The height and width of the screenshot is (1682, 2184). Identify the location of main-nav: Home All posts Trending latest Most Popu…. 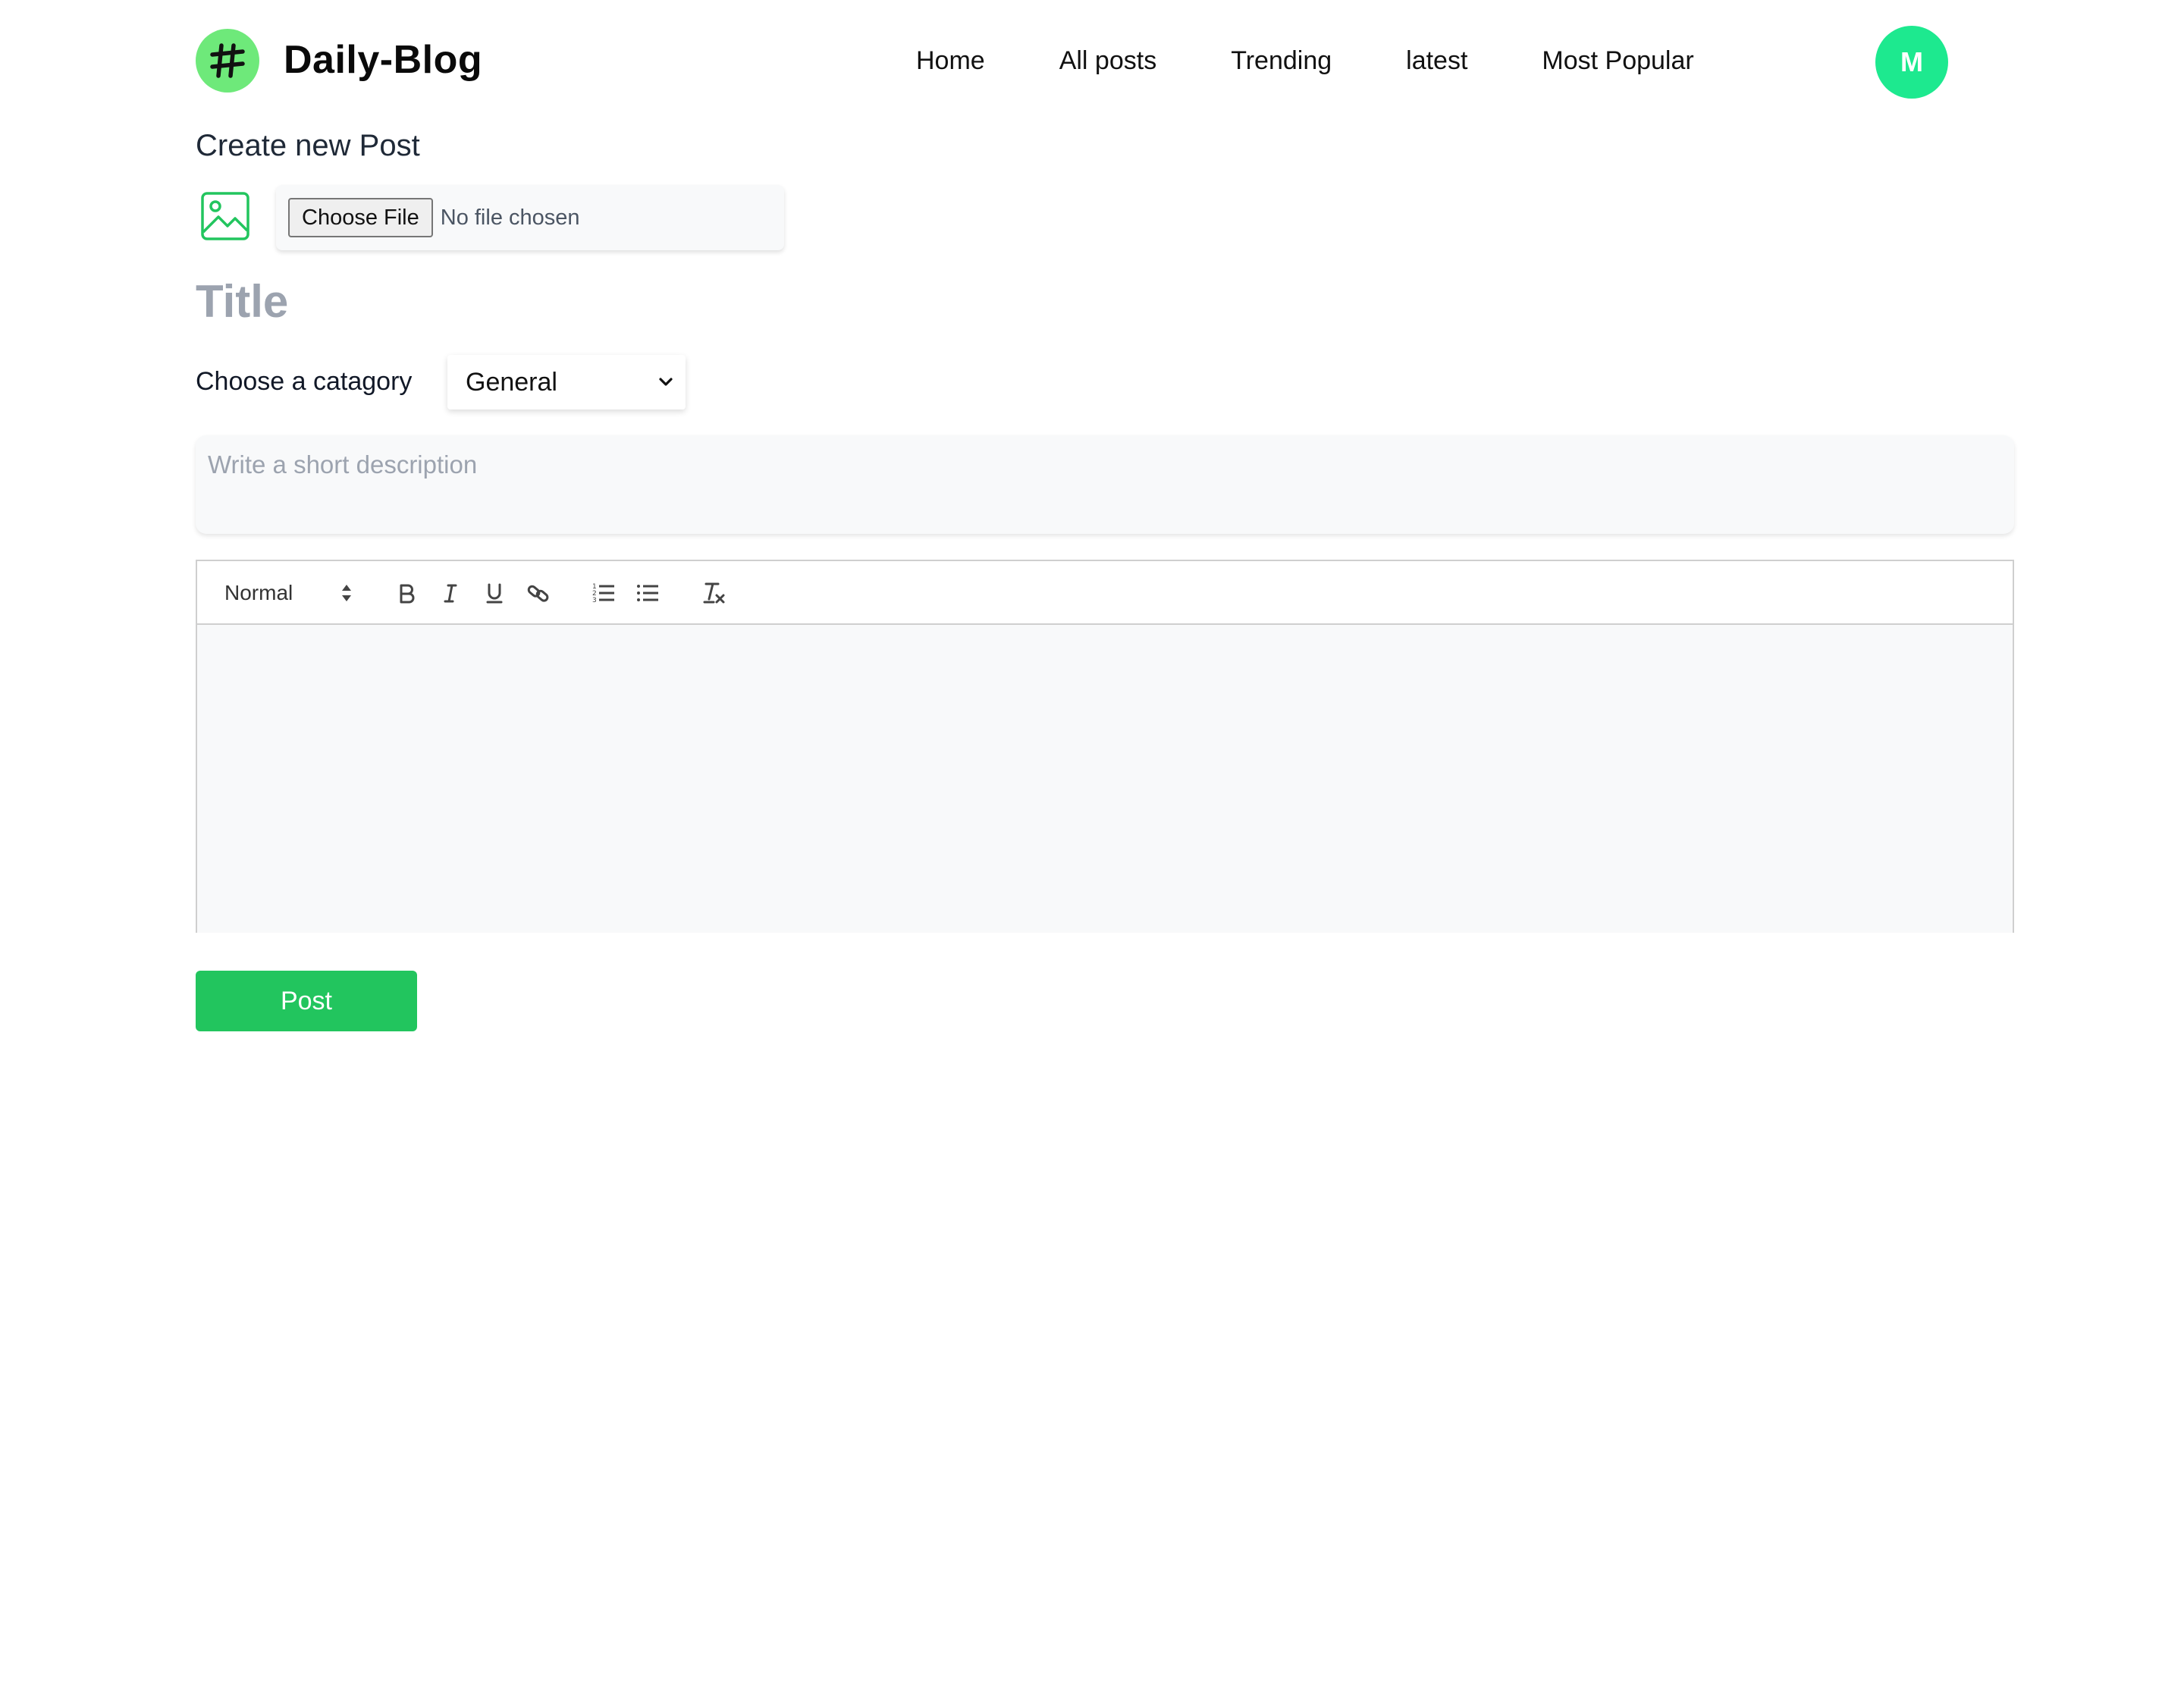
(1305, 60).